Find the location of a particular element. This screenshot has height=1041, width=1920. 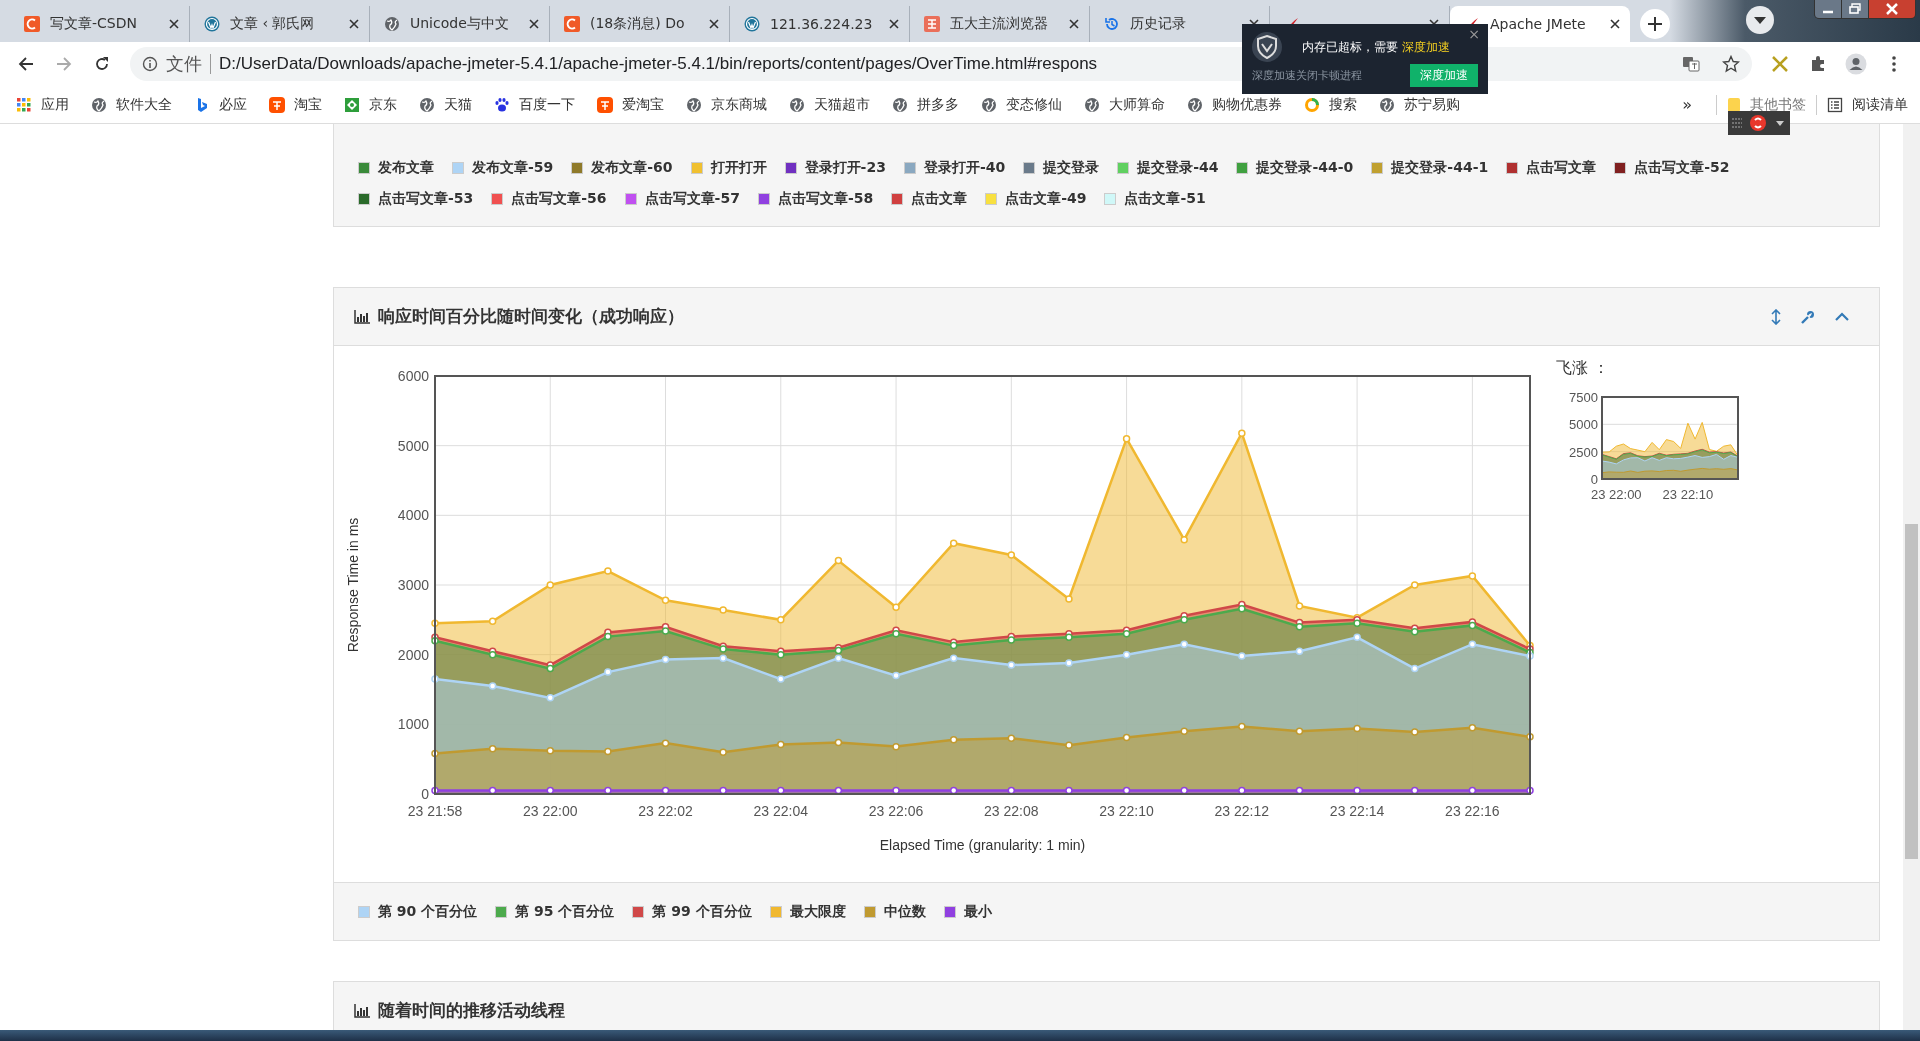

scheme-label: 文件 is located at coordinates (184, 64).